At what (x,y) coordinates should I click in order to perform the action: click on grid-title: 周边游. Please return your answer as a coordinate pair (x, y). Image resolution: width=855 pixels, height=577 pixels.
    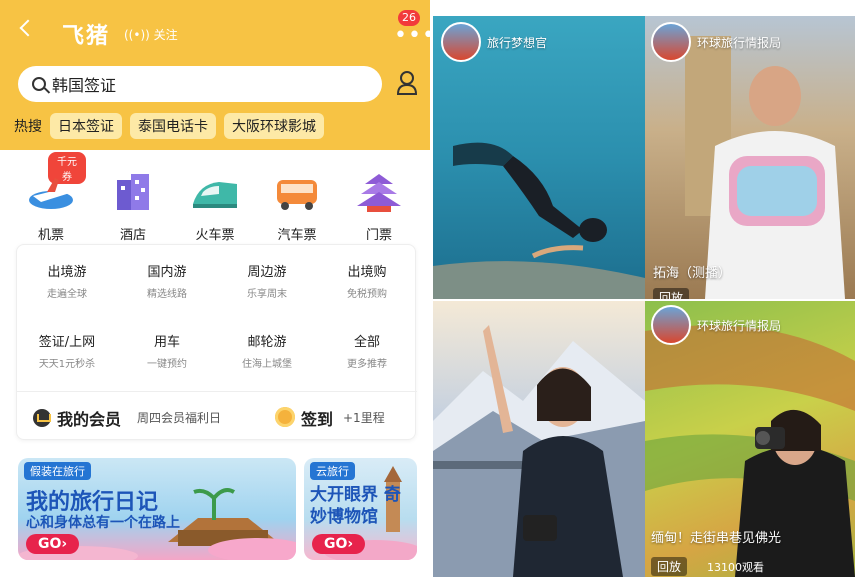
    Looking at the image, I should click on (267, 272).